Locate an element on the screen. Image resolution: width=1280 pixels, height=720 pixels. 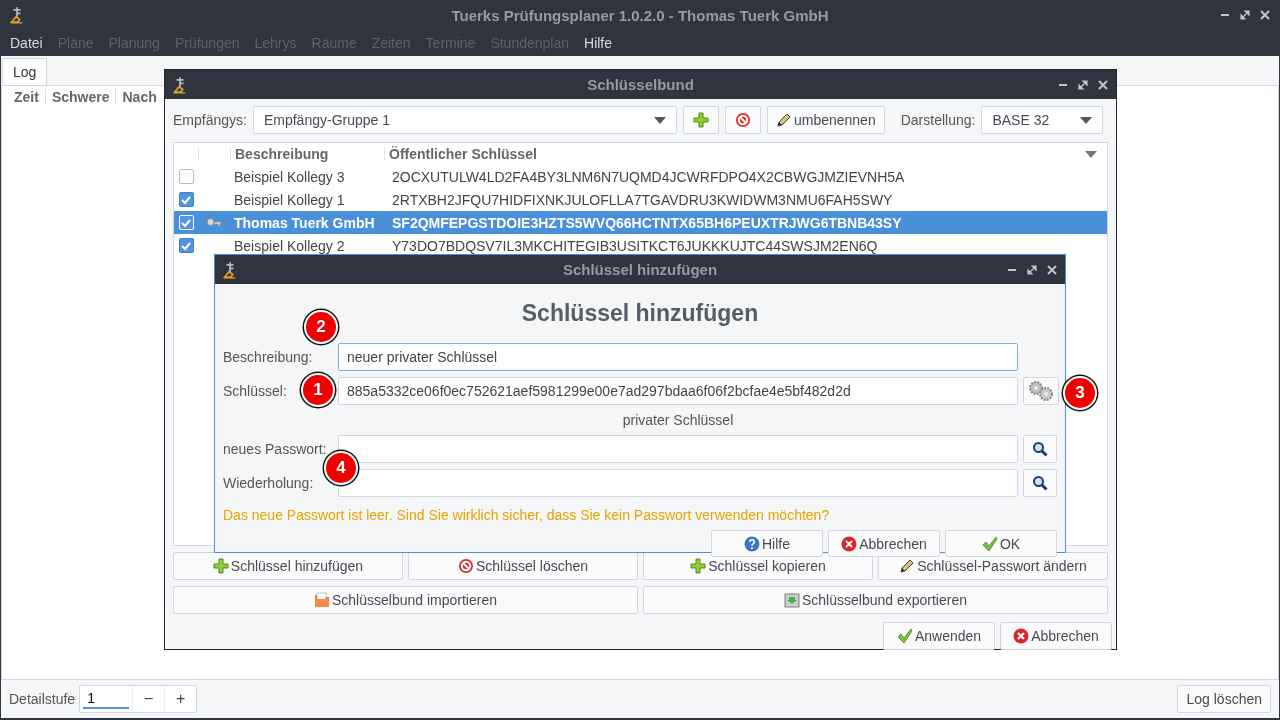
password-field is located at coordinates (678, 449).